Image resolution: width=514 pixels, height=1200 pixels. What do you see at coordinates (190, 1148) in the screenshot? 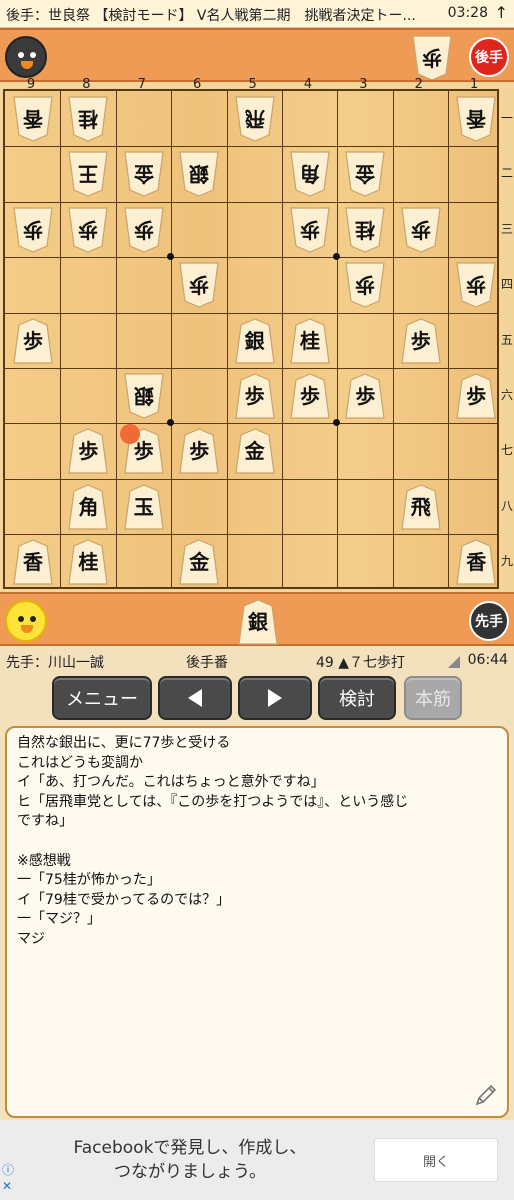
I see `ad-text-line1: Facebookで発見し、作成し、` at bounding box center [190, 1148].